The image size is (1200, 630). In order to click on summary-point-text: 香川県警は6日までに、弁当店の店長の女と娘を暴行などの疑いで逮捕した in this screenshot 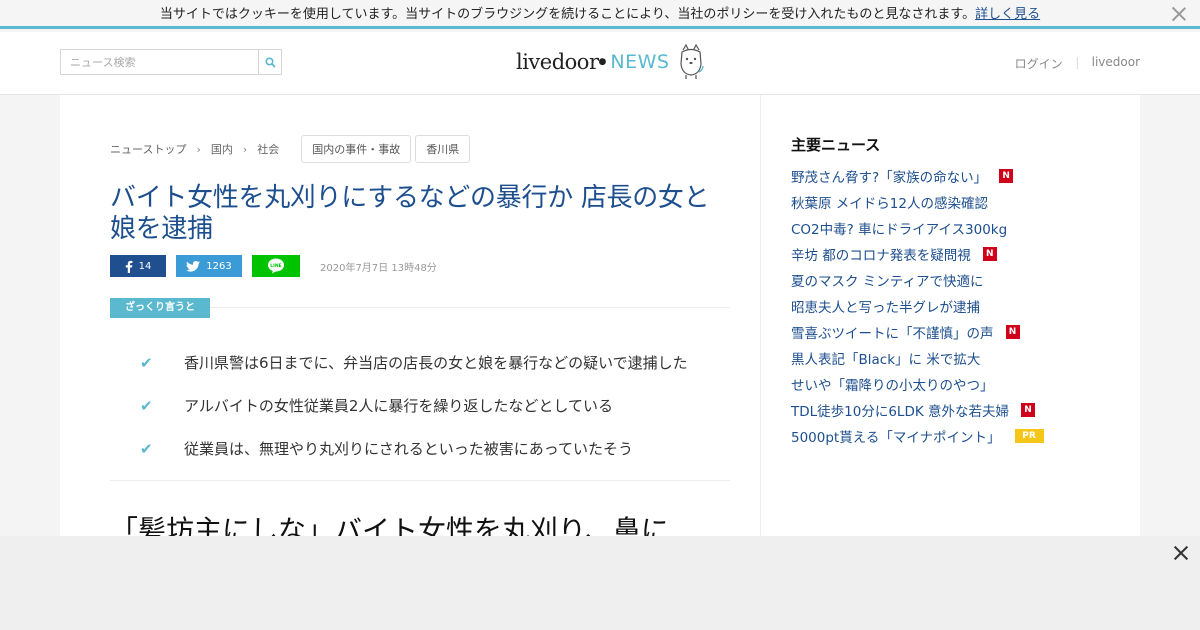, I will do `click(436, 363)`.